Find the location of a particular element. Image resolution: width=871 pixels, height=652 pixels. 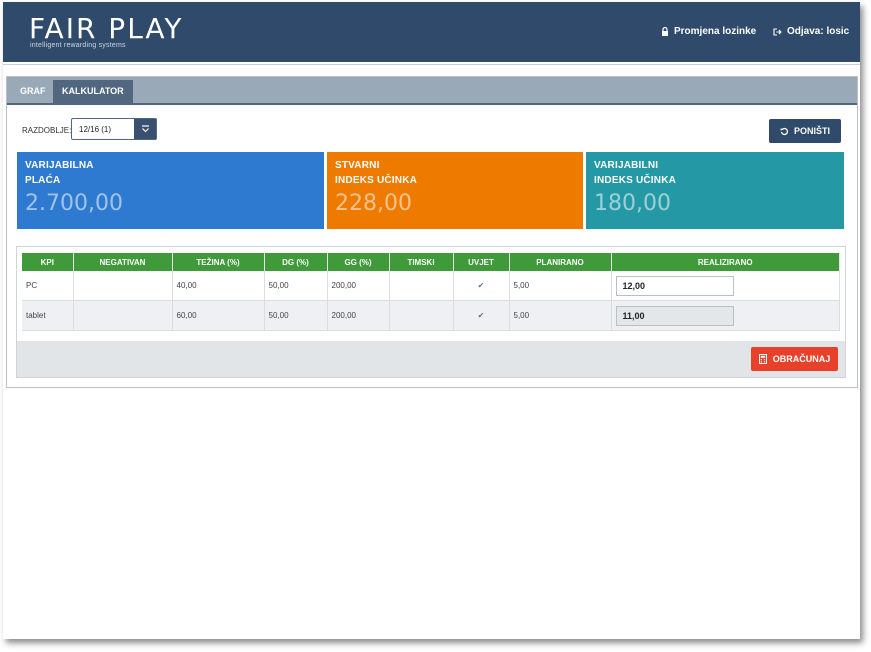

period-value: 12/16 (1) is located at coordinates (95, 129).